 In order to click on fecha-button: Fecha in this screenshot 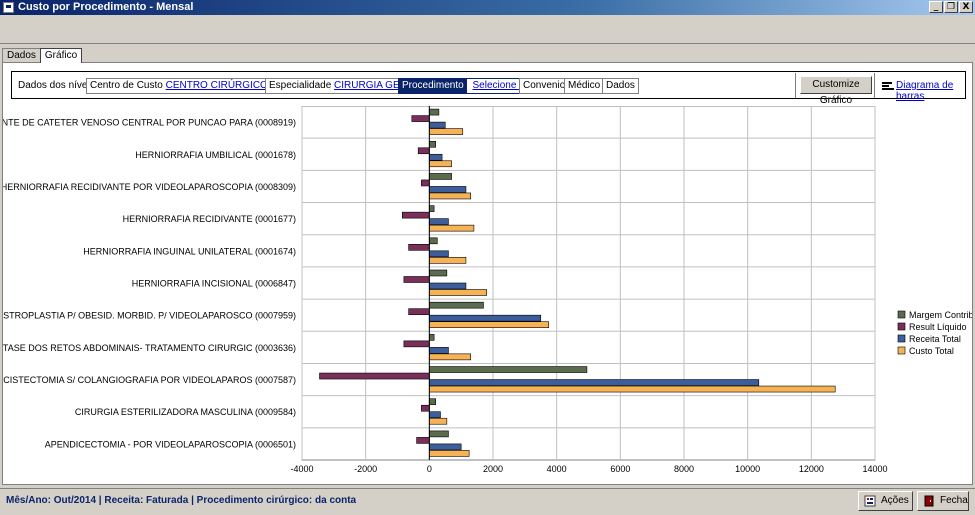, I will do `click(943, 501)`.